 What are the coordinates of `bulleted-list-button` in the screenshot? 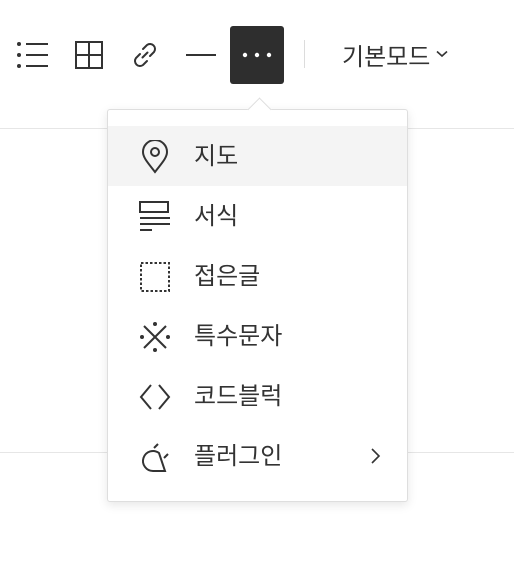 It's located at (33, 55).